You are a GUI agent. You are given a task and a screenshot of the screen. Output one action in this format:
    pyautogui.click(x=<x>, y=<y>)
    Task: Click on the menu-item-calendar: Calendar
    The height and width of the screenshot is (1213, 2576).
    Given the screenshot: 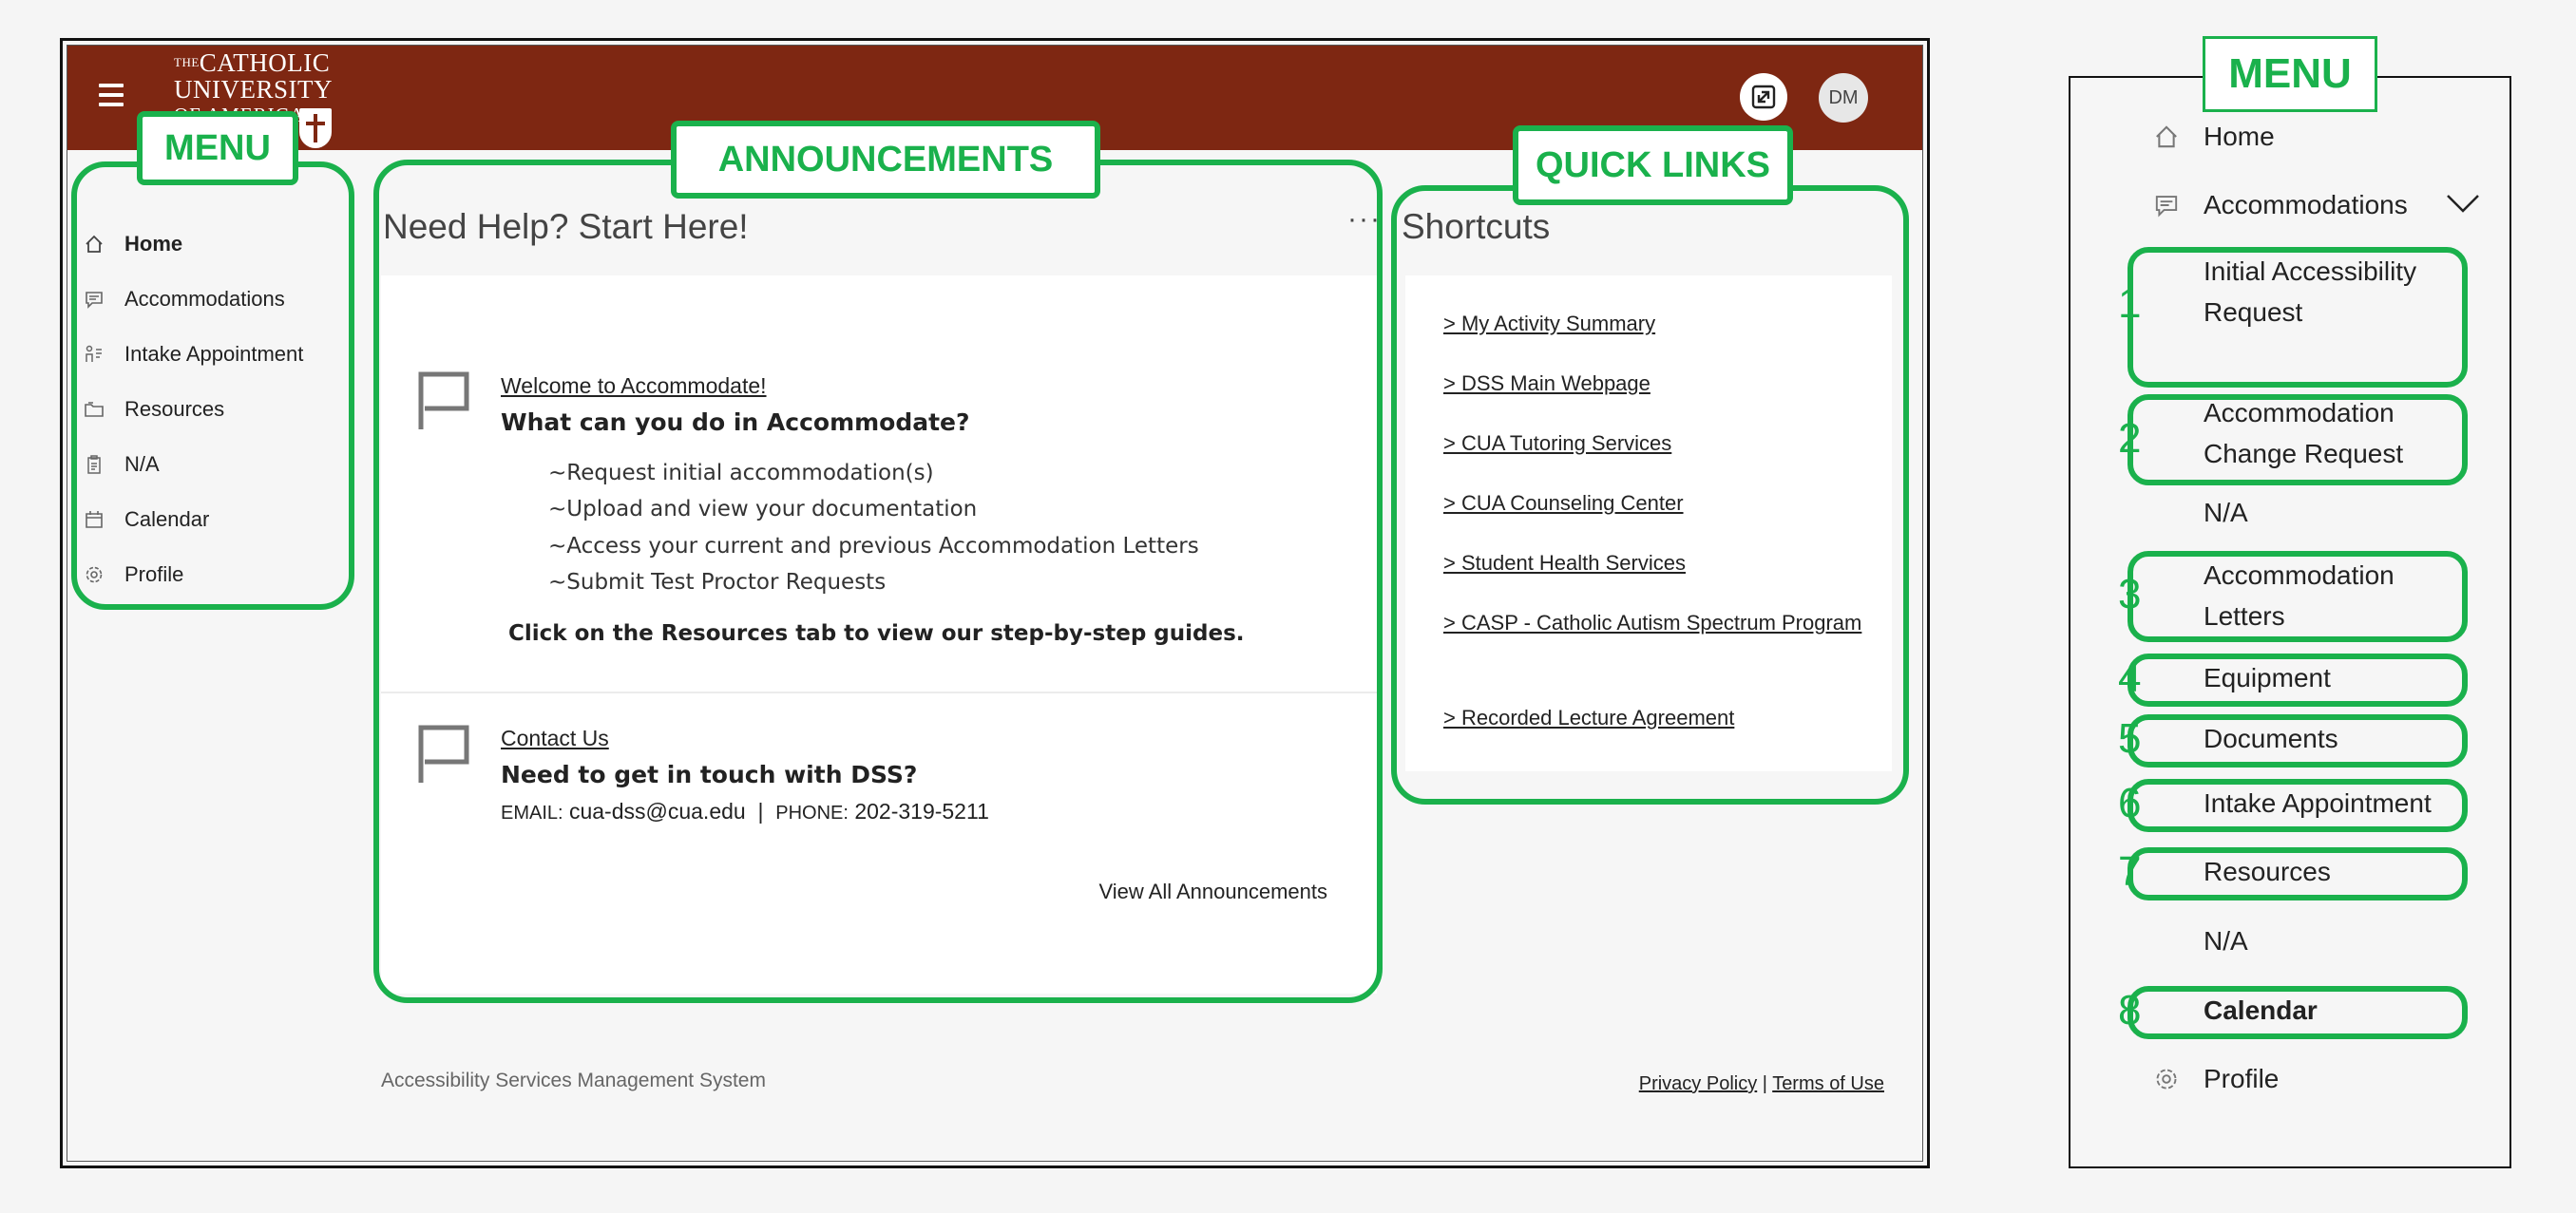 What is the action you would take?
    pyautogui.click(x=2261, y=1011)
    